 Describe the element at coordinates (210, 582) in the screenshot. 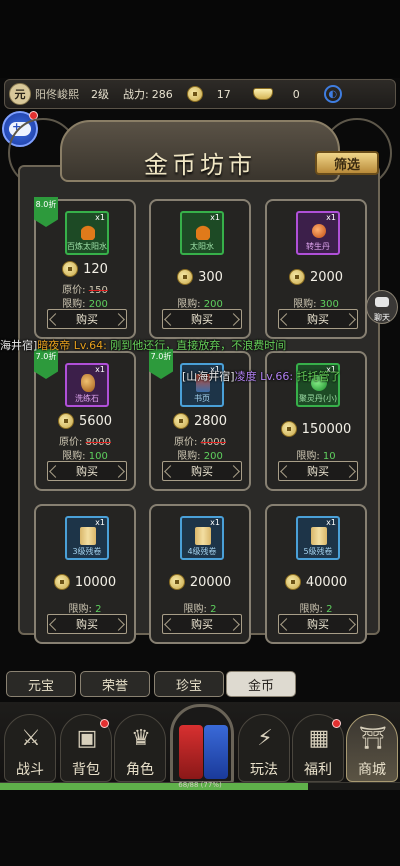

I see `price-value: 20000` at that location.